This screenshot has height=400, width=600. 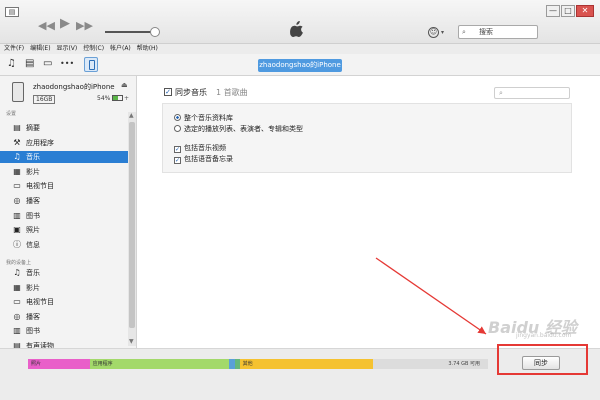 What do you see at coordinates (33, 171) in the screenshot?
I see `sidebar-settings-item-label: 影片` at bounding box center [33, 171].